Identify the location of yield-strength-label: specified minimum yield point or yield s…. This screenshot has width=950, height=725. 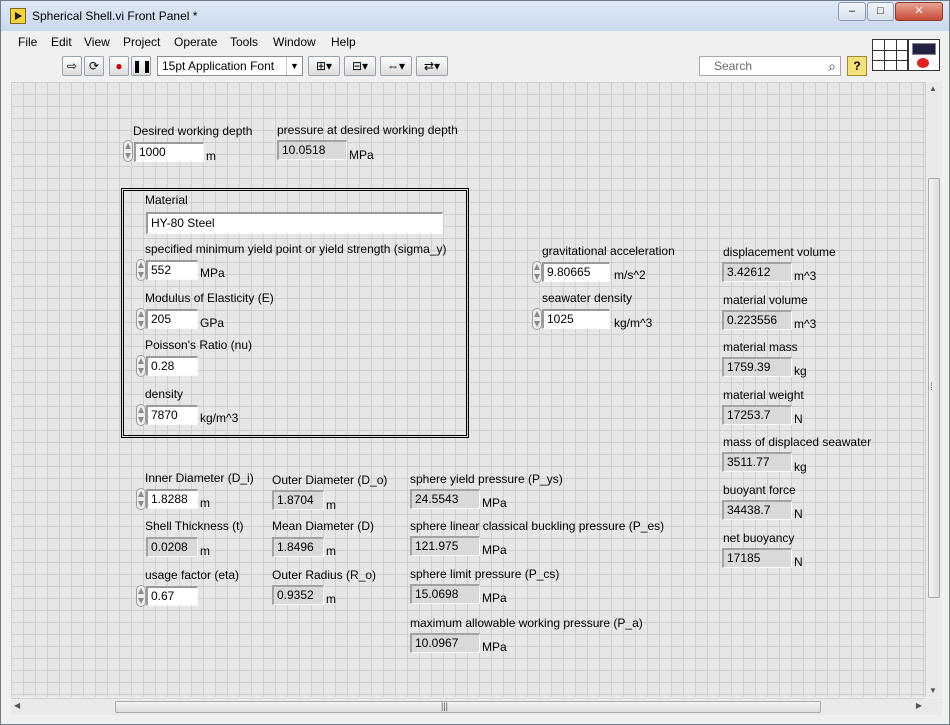
(296, 249).